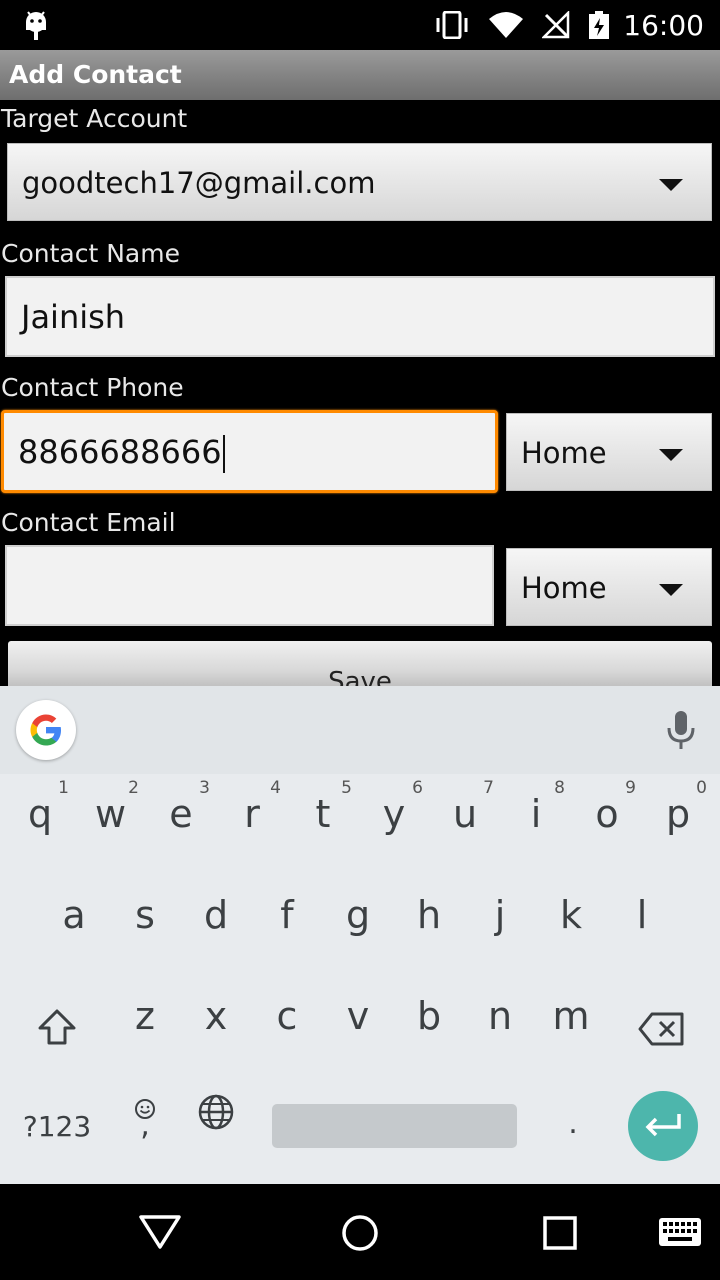 The height and width of the screenshot is (1280, 720). Describe the element at coordinates (92, 387) in the screenshot. I see `contact-phone-label: Contact Phone` at that location.